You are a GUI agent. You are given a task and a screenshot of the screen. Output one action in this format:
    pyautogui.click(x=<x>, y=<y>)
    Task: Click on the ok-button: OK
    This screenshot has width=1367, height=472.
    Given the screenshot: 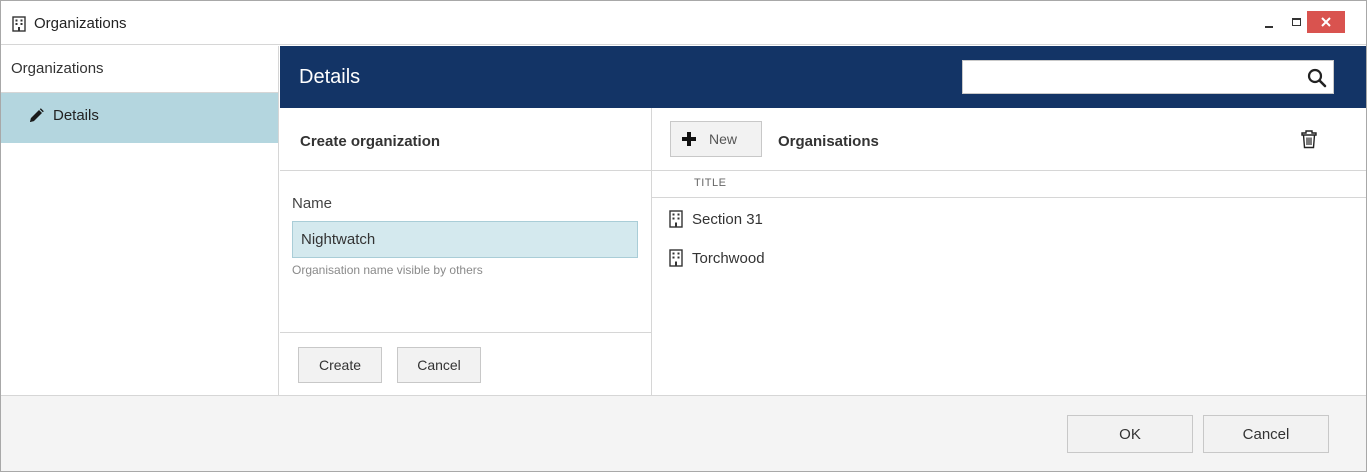 What is the action you would take?
    pyautogui.click(x=1130, y=434)
    